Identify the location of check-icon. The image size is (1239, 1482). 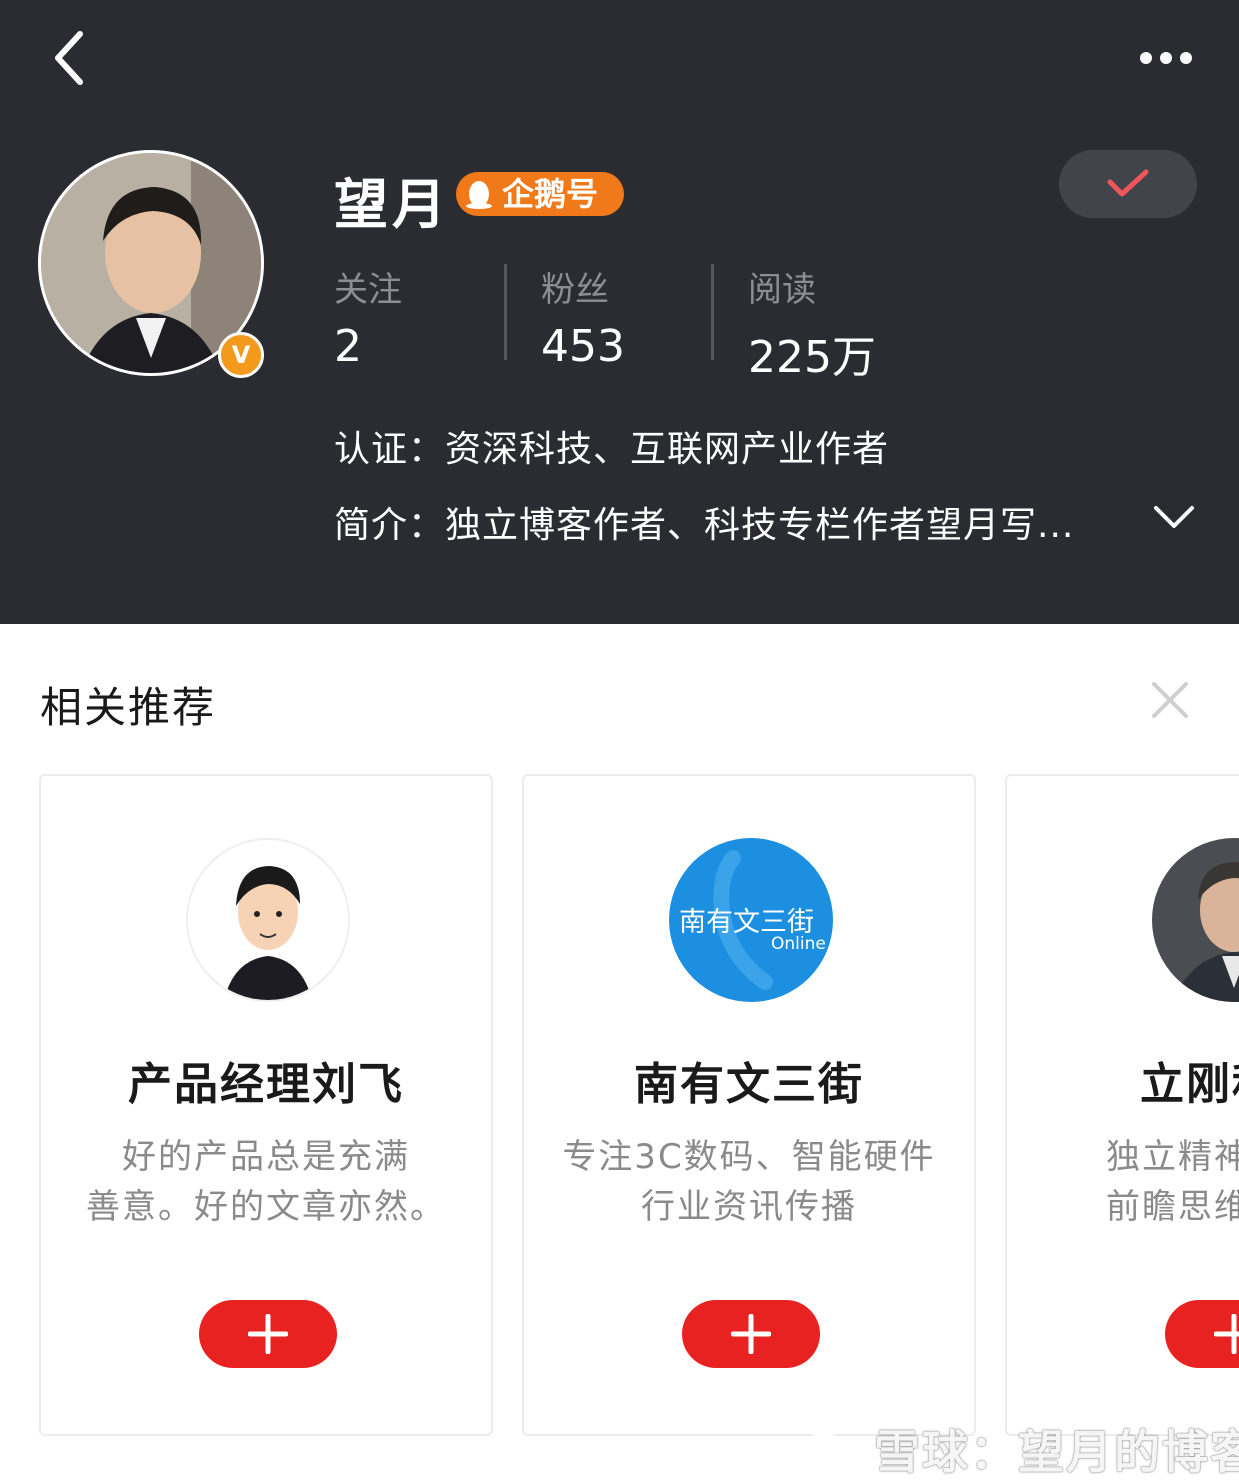
(1128, 183).